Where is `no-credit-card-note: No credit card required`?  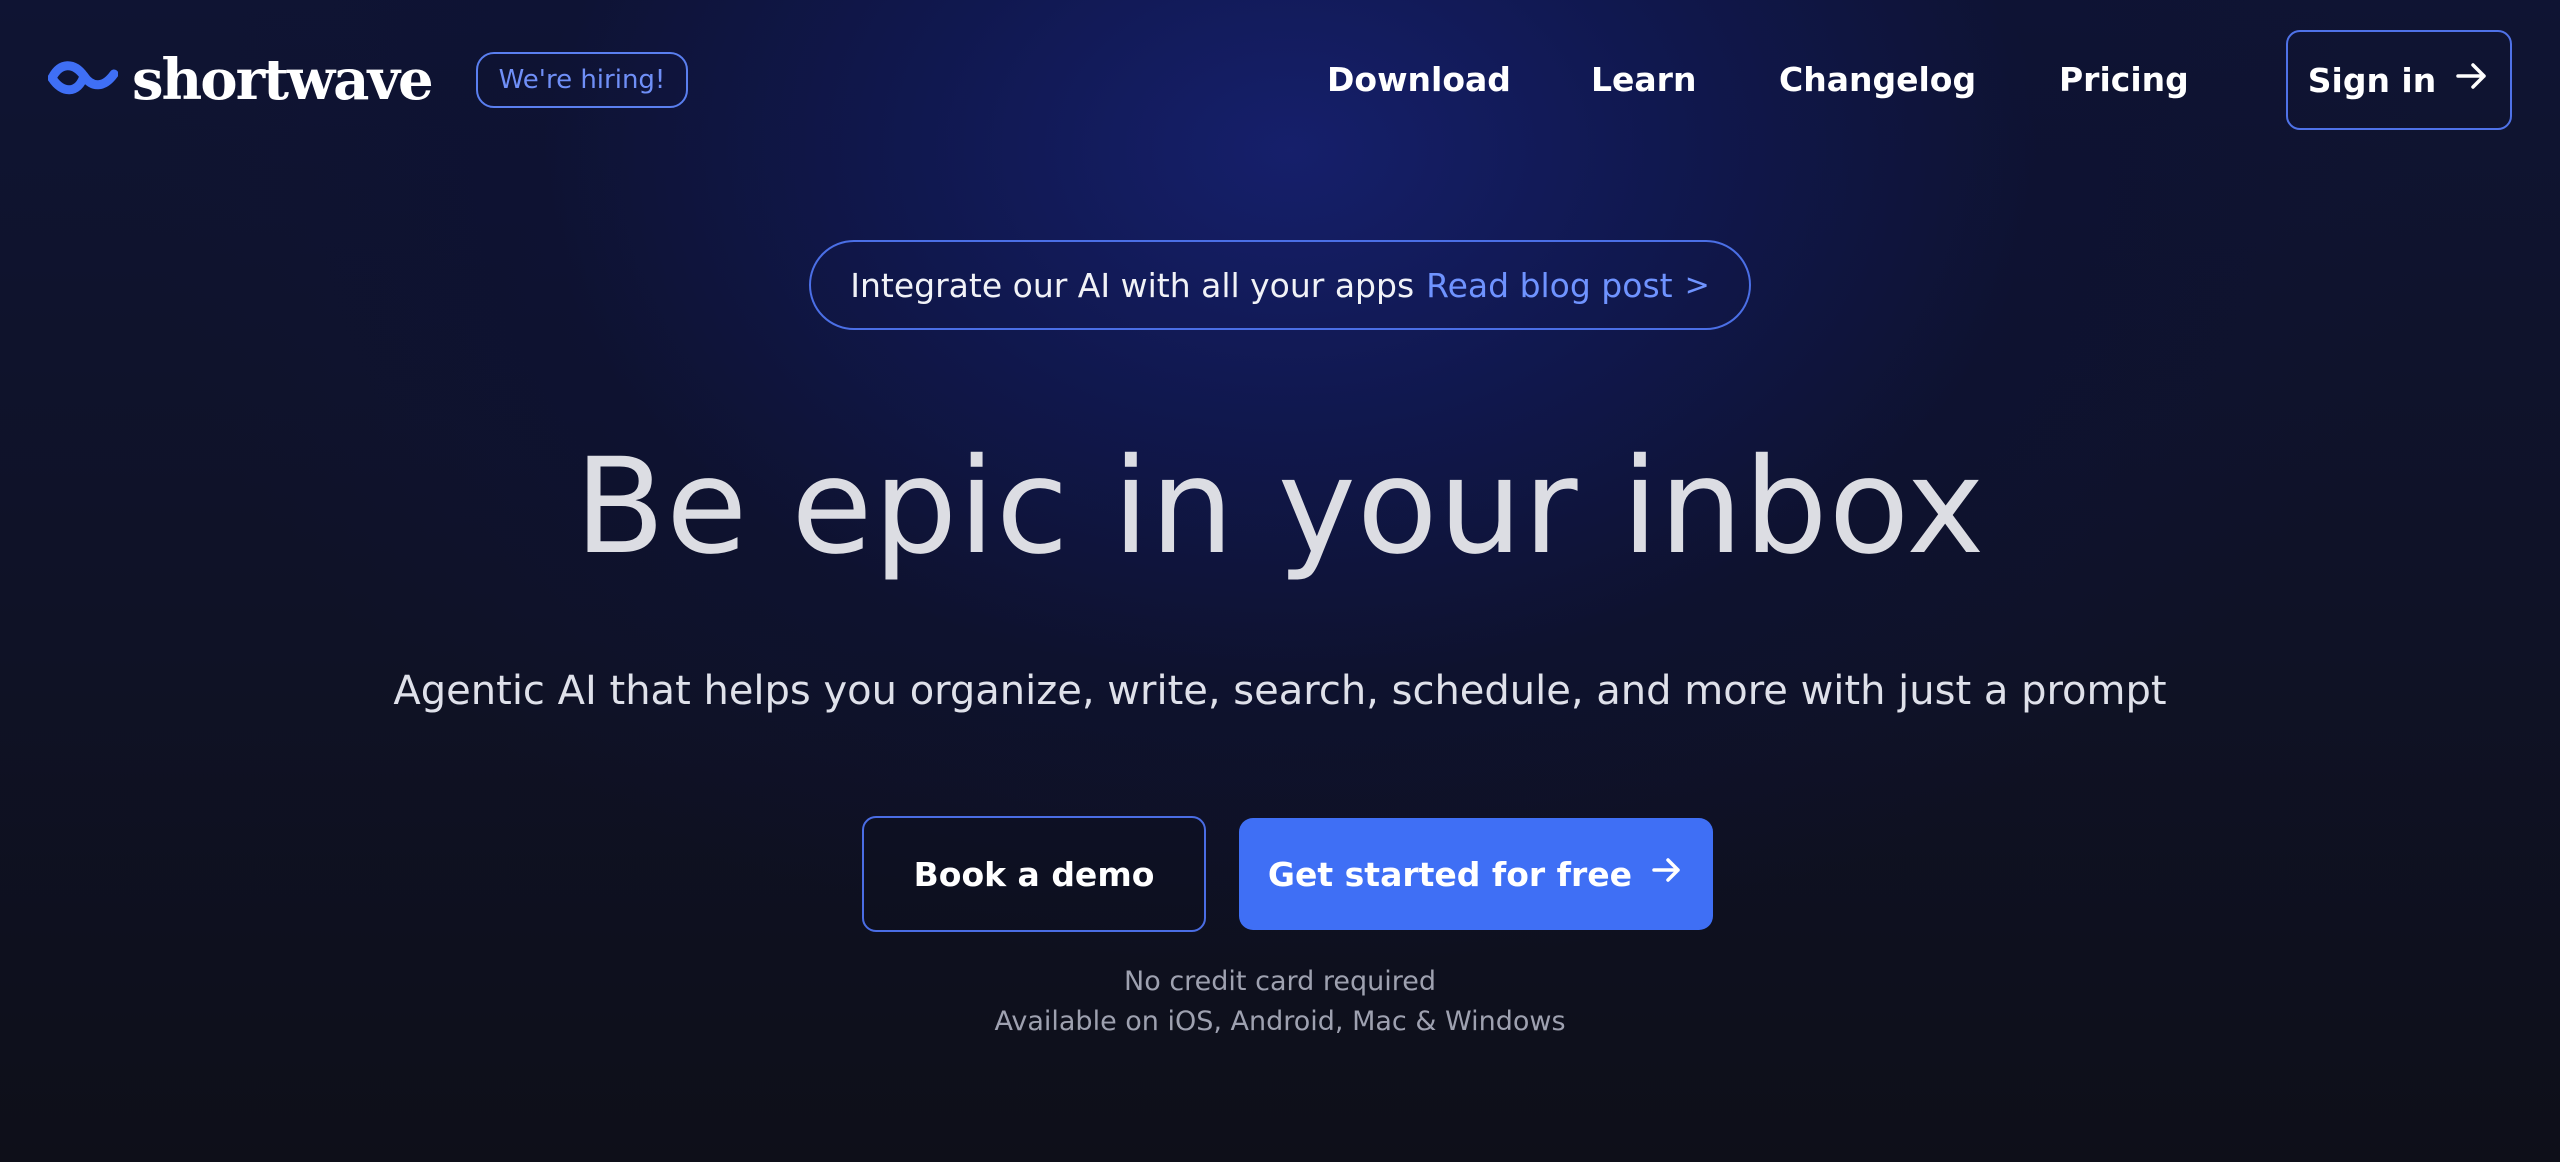
no-credit-card-note: No credit card required is located at coordinates (1280, 981).